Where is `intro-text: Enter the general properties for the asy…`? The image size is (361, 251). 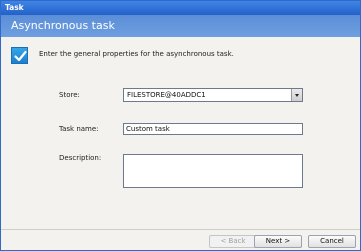 intro-text: Enter the general properties for the asy… is located at coordinates (136, 54).